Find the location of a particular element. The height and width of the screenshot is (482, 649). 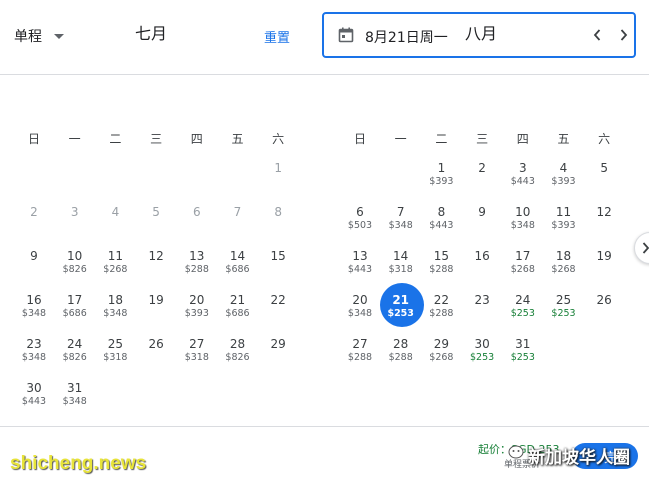

previous-date-button is located at coordinates (597, 35).